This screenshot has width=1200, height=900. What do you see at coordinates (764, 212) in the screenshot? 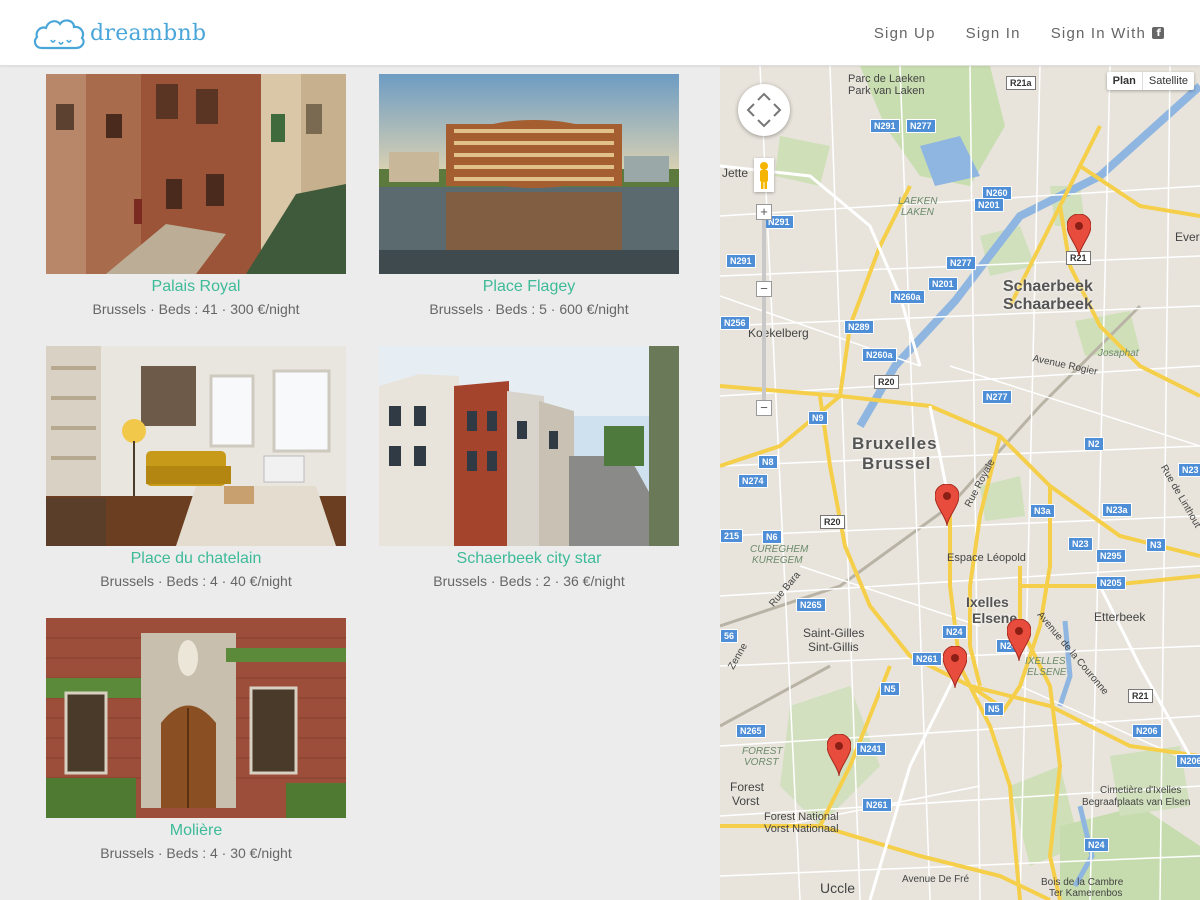
I see `zoom-in-button: +` at bounding box center [764, 212].